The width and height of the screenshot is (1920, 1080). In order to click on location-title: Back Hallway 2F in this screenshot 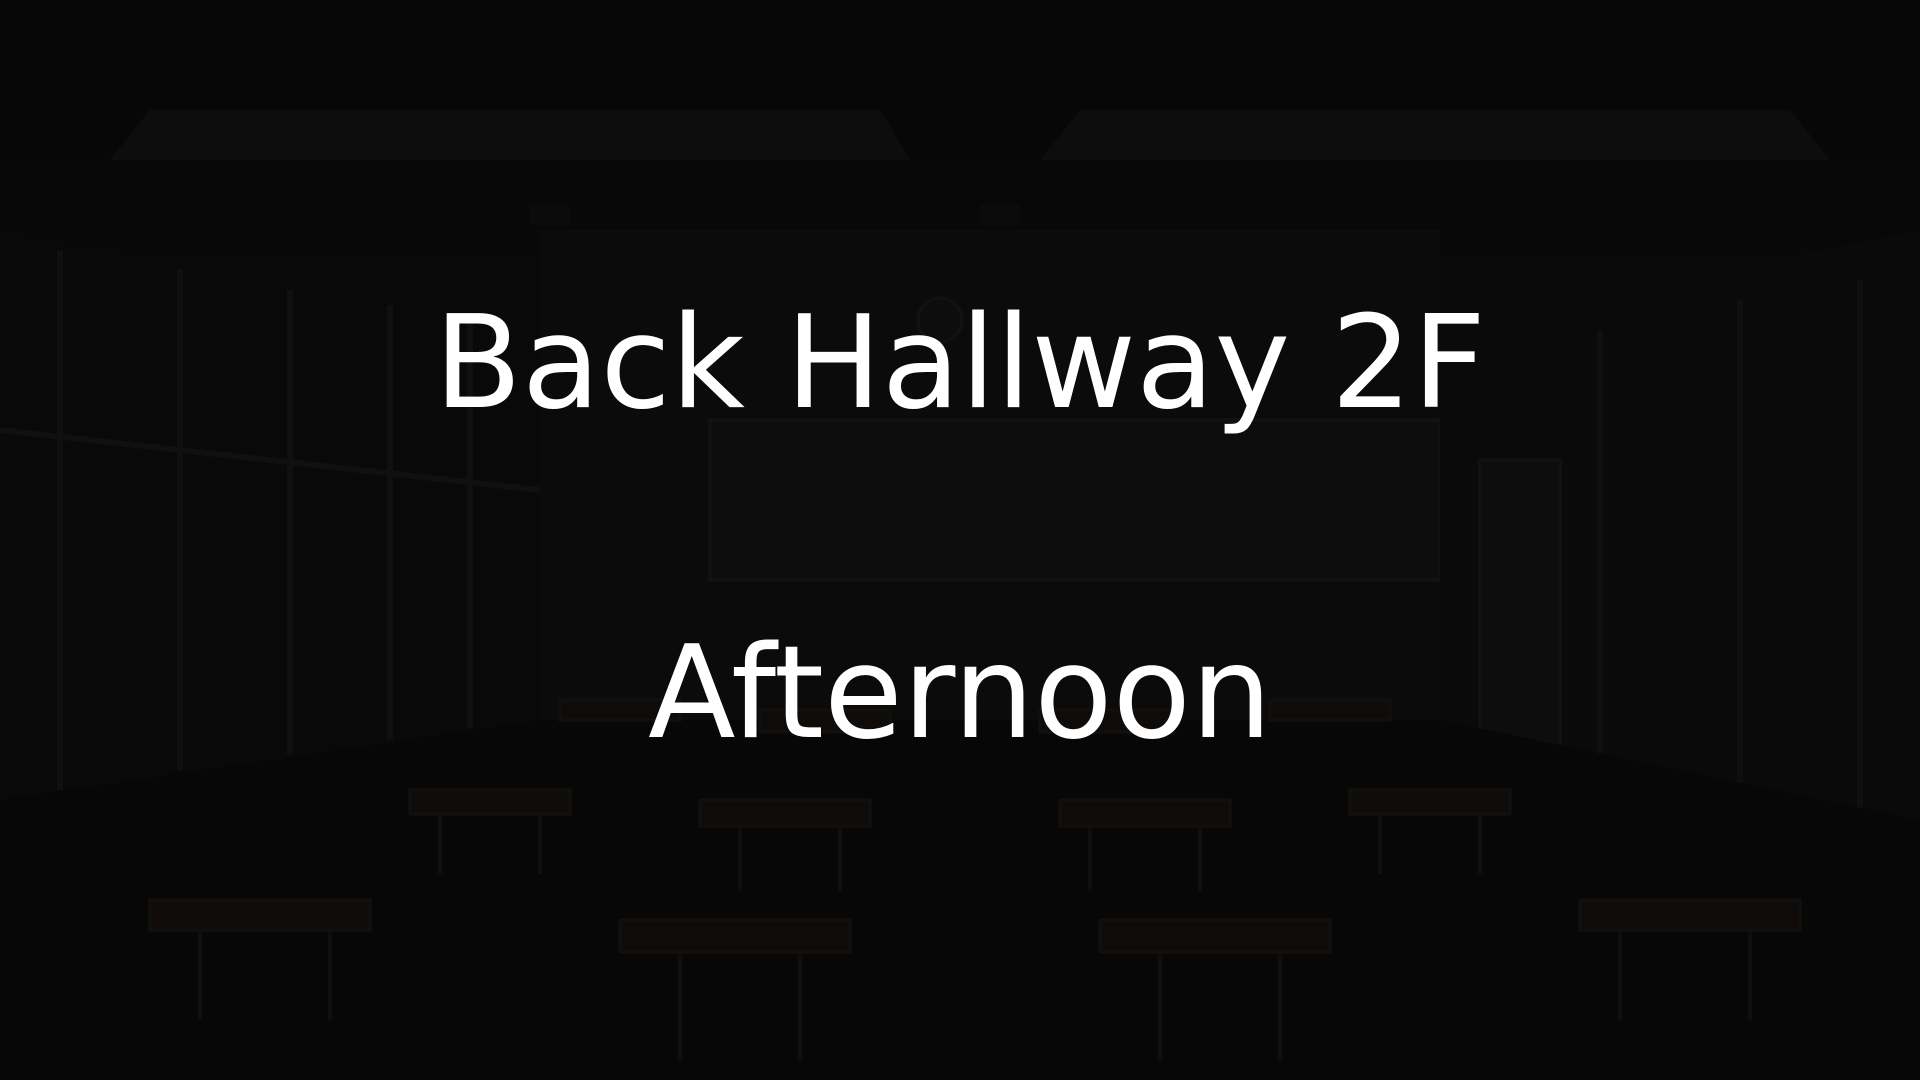, I will do `click(960, 363)`.